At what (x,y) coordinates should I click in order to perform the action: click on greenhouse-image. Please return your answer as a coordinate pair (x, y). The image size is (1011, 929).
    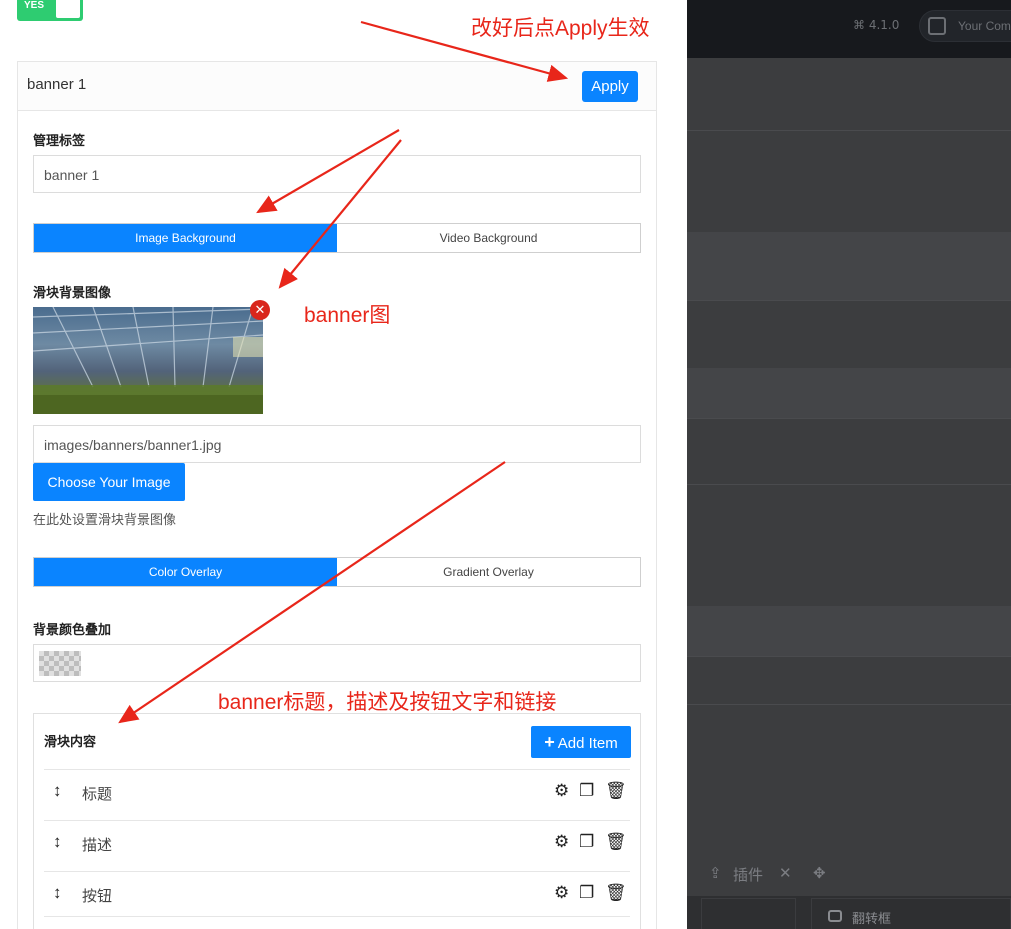
    Looking at the image, I should click on (148, 360).